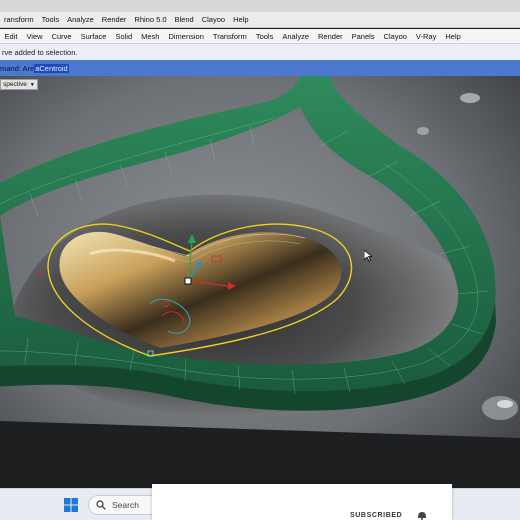 This screenshot has height=520, width=520. Describe the element at coordinates (71, 505) in the screenshot. I see `windows-start-icon` at that location.